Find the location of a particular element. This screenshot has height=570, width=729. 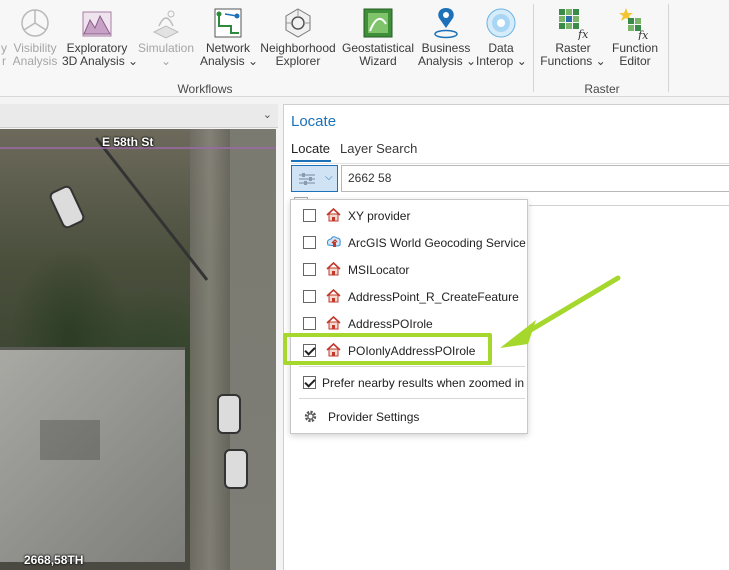

raster-group-label: Raster is located at coordinates (602, 89).